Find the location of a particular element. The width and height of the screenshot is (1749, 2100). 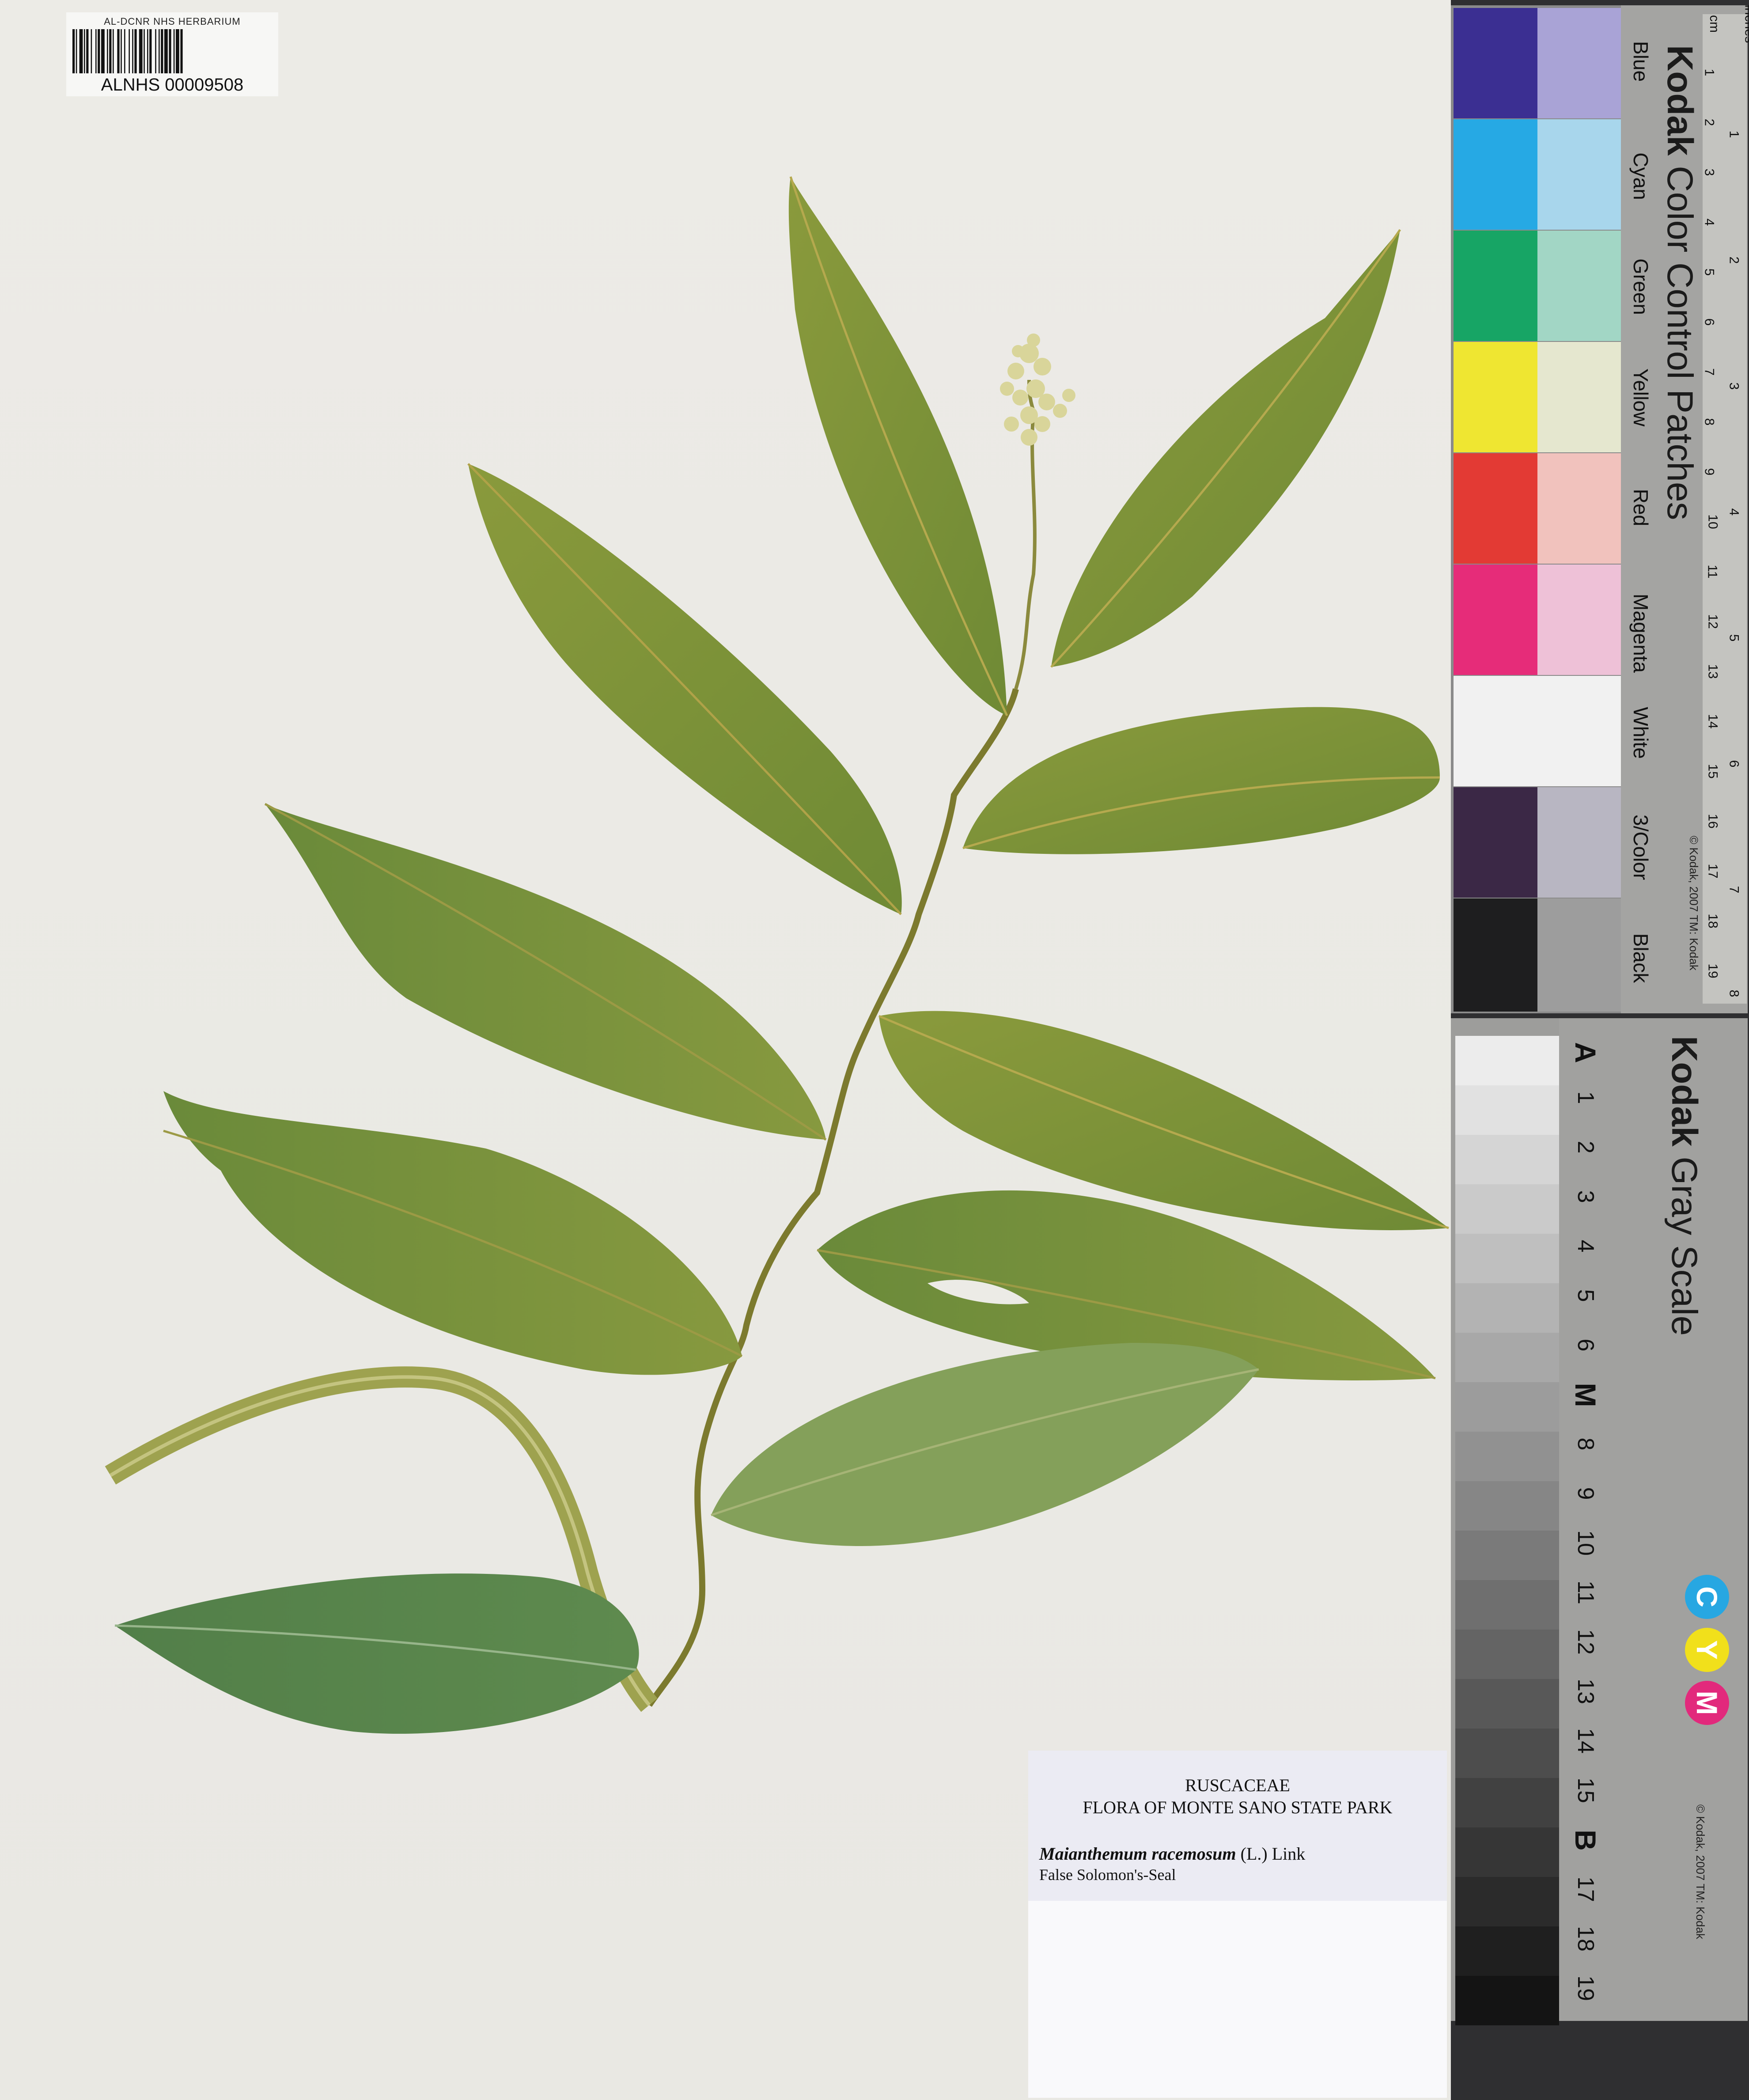

ruler-tick: 2 is located at coordinates (1709, 122).